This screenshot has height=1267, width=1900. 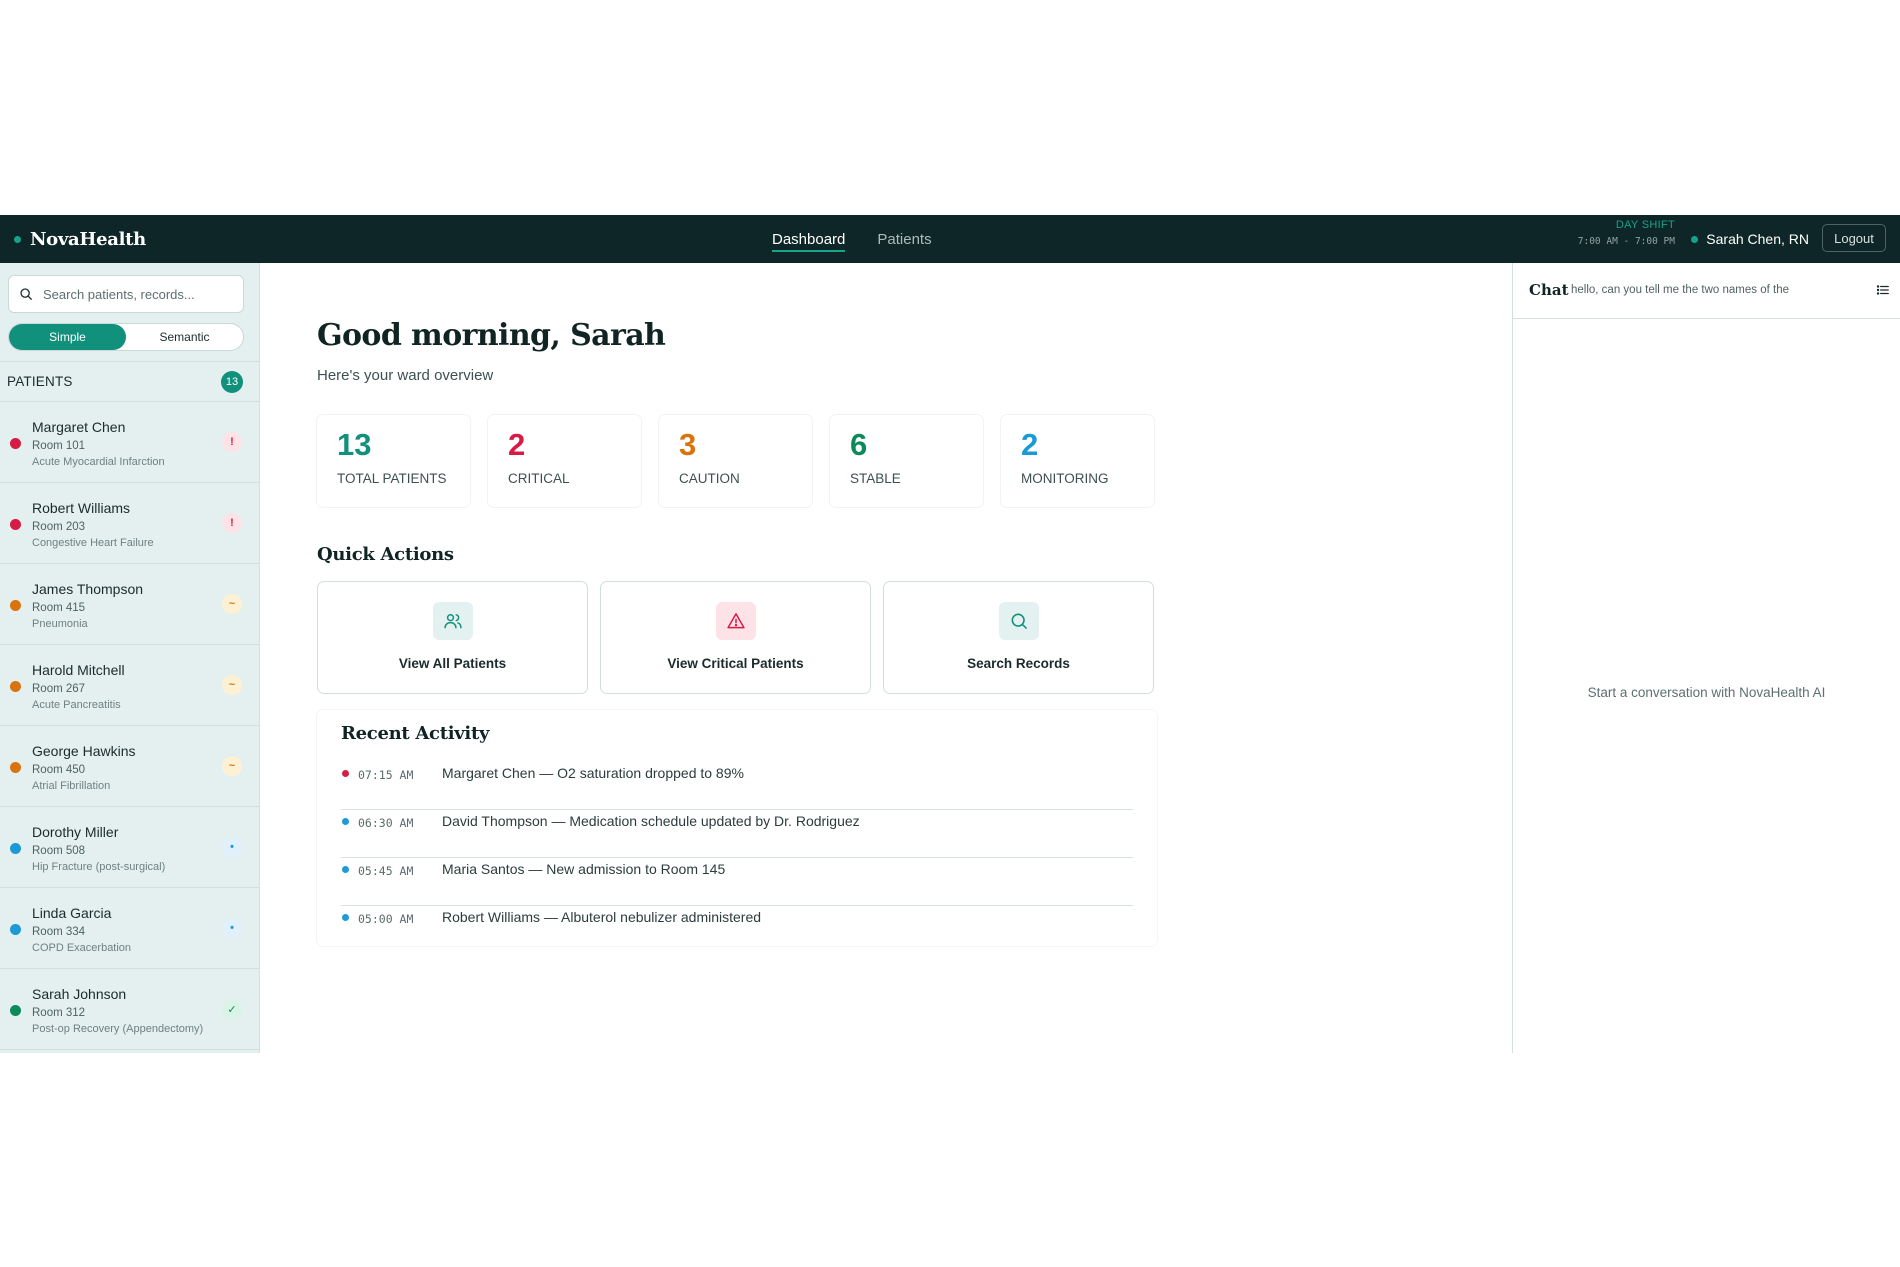 What do you see at coordinates (59, 851) in the screenshot?
I see `patient-room: Room 508` at bounding box center [59, 851].